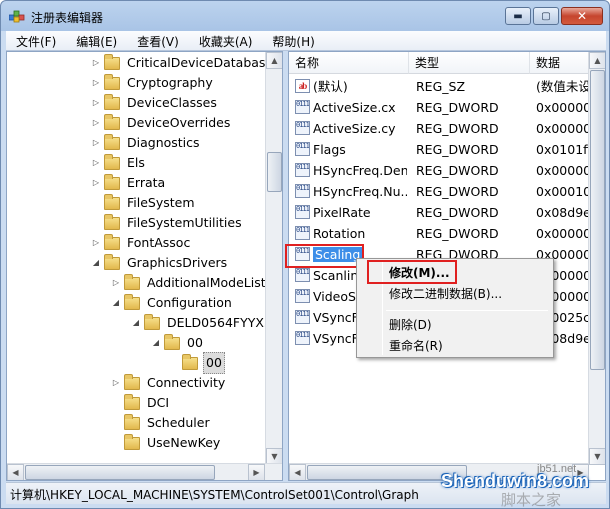 The width and height of the screenshot is (610, 509). Describe the element at coordinates (166, 443) in the screenshot. I see `tree-node: UseNewKey` at that location.